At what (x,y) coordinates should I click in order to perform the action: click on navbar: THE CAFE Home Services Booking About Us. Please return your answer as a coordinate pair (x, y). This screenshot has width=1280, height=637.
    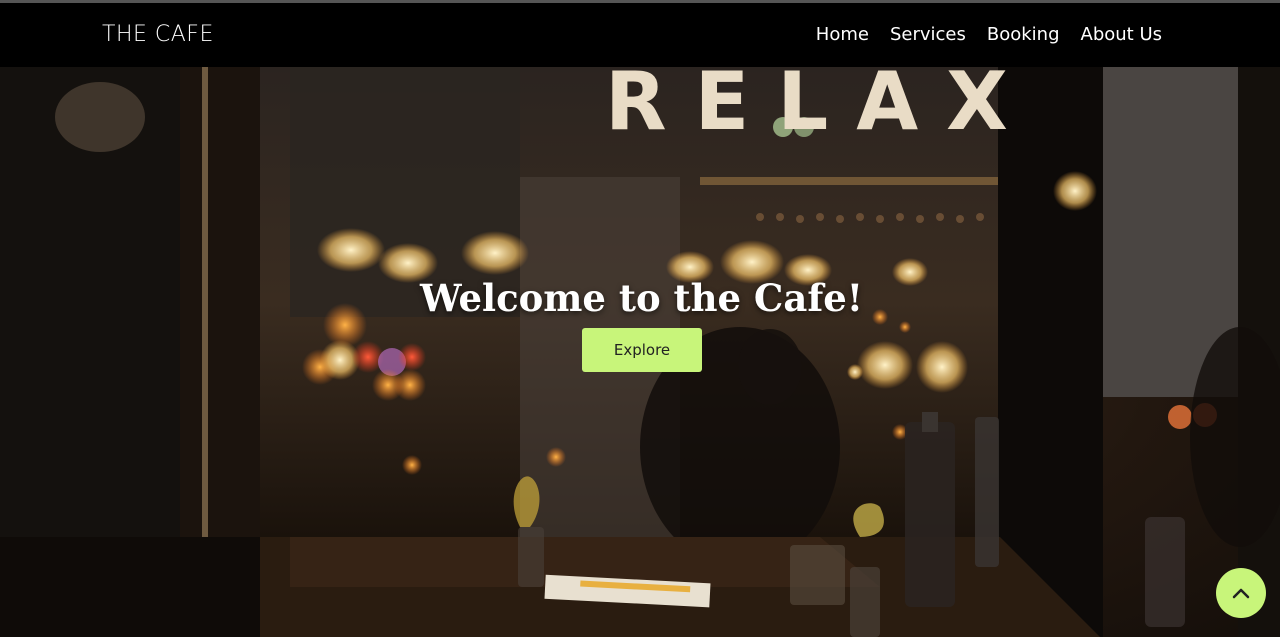
    Looking at the image, I should click on (640, 35).